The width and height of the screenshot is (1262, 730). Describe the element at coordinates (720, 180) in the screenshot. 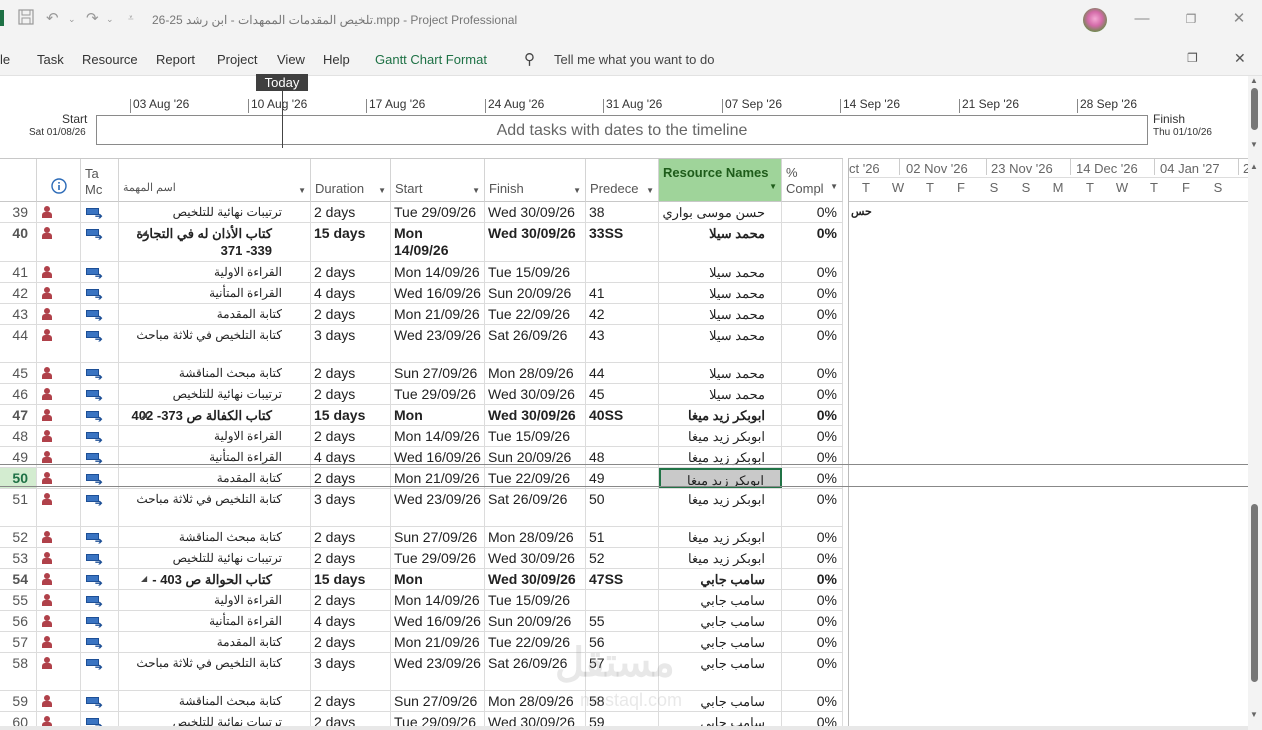

I see `header-resource-names: Resource Names ▼` at that location.